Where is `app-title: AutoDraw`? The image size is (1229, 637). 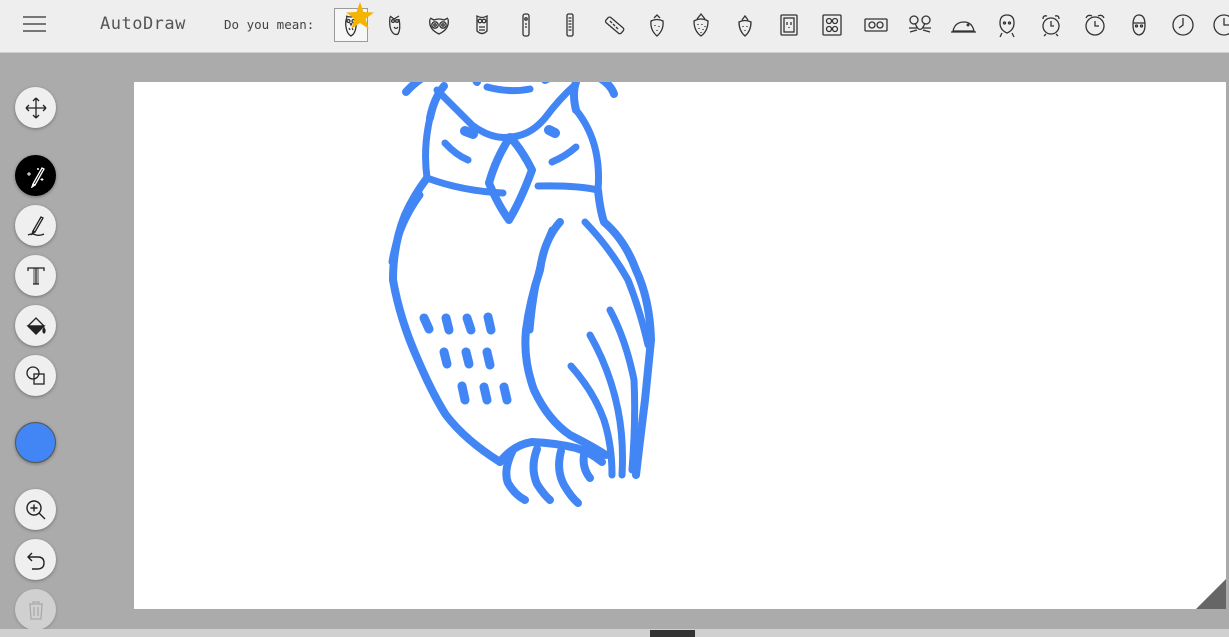 app-title: AutoDraw is located at coordinates (143, 24).